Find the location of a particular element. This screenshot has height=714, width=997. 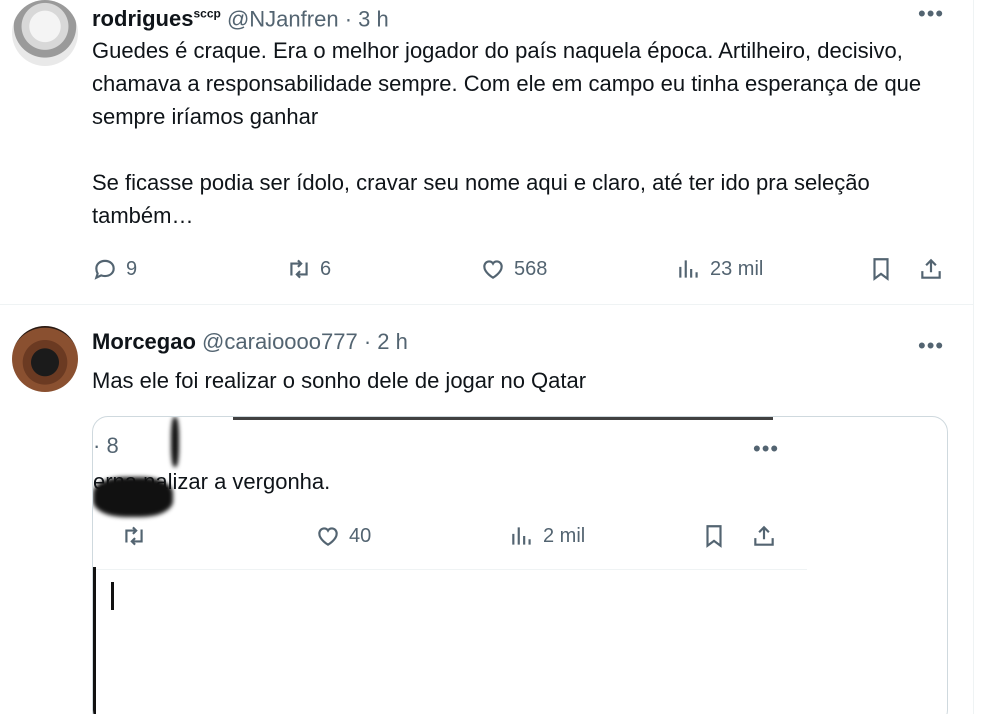

reply-count: 9 is located at coordinates (132, 268).